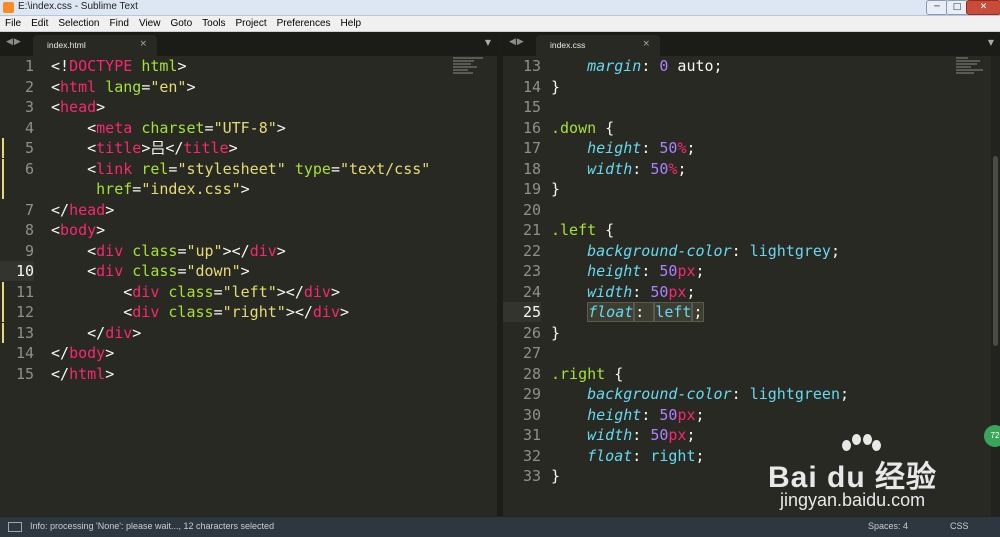 The height and width of the screenshot is (537, 1000). I want to click on code-text: <div class="right"></div>, so click(200, 312).